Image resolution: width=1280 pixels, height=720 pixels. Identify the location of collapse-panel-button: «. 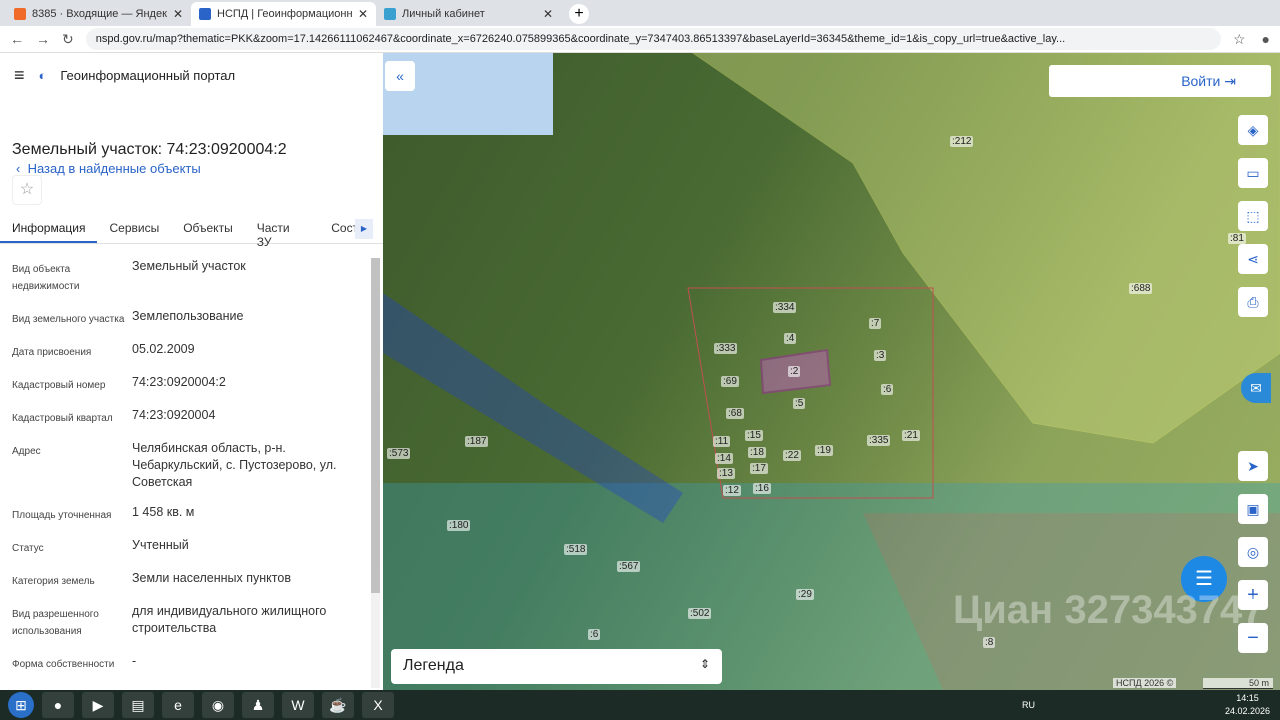
(400, 76).